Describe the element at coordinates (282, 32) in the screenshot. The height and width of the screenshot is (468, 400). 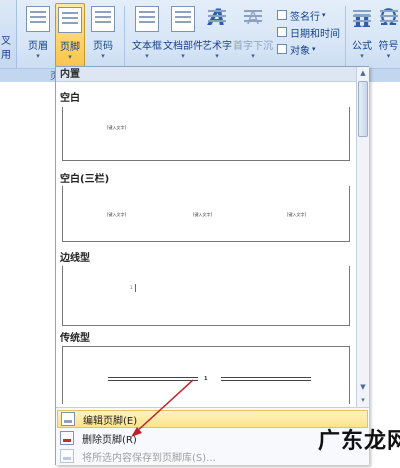
I see `calendar-icon` at that location.